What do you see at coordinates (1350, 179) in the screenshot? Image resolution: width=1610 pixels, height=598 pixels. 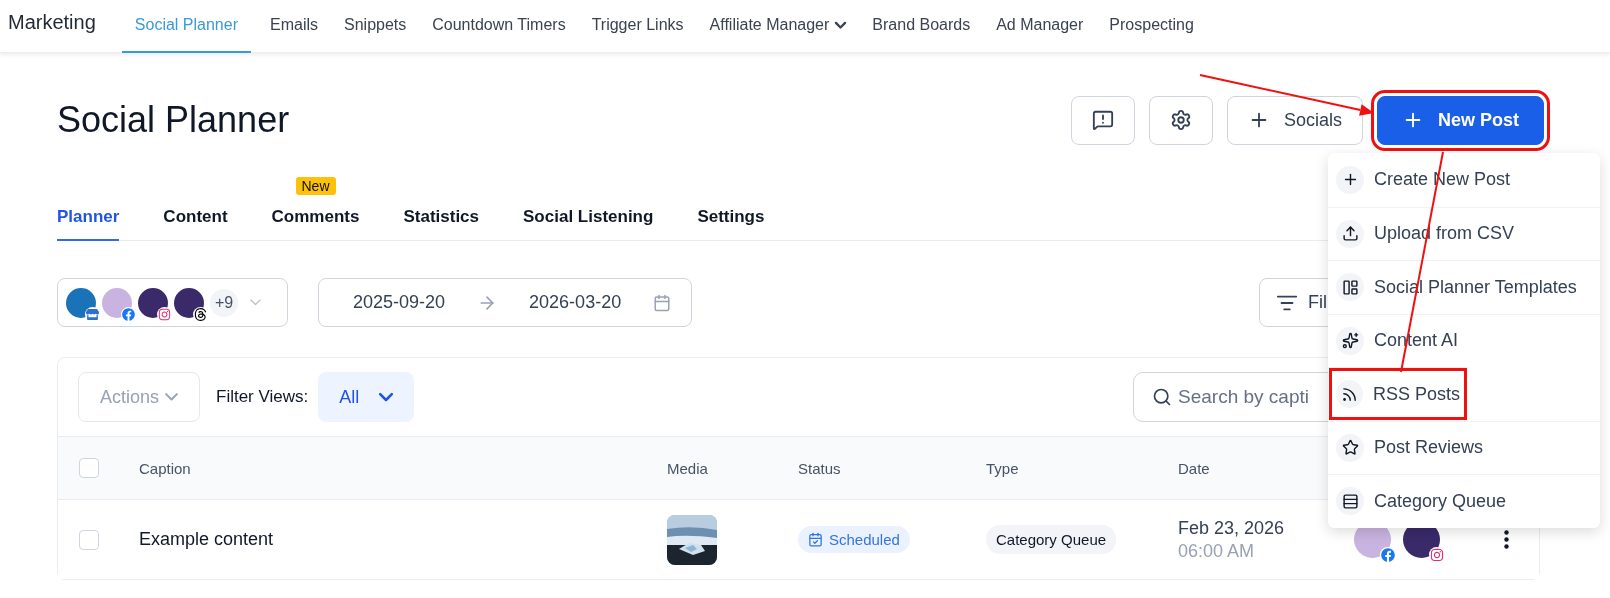 I see `plus-icon` at bounding box center [1350, 179].